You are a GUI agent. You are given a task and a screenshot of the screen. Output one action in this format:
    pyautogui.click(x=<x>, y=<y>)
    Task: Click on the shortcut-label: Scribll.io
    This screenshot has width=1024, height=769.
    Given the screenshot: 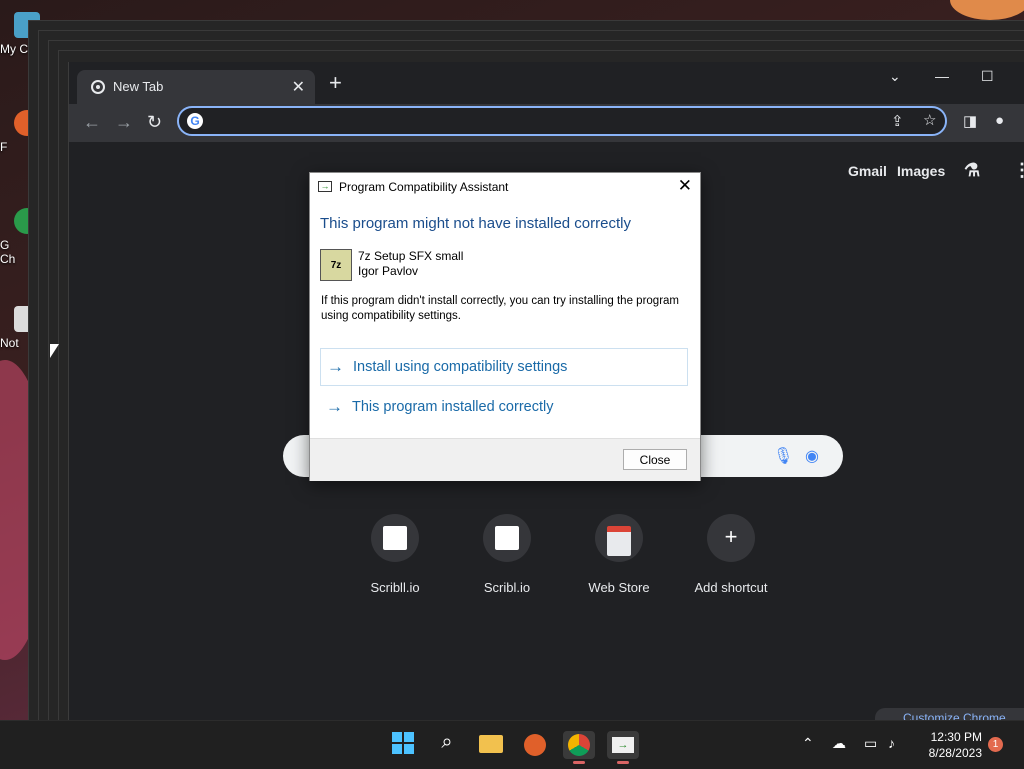 What is the action you would take?
    pyautogui.click(x=395, y=587)
    